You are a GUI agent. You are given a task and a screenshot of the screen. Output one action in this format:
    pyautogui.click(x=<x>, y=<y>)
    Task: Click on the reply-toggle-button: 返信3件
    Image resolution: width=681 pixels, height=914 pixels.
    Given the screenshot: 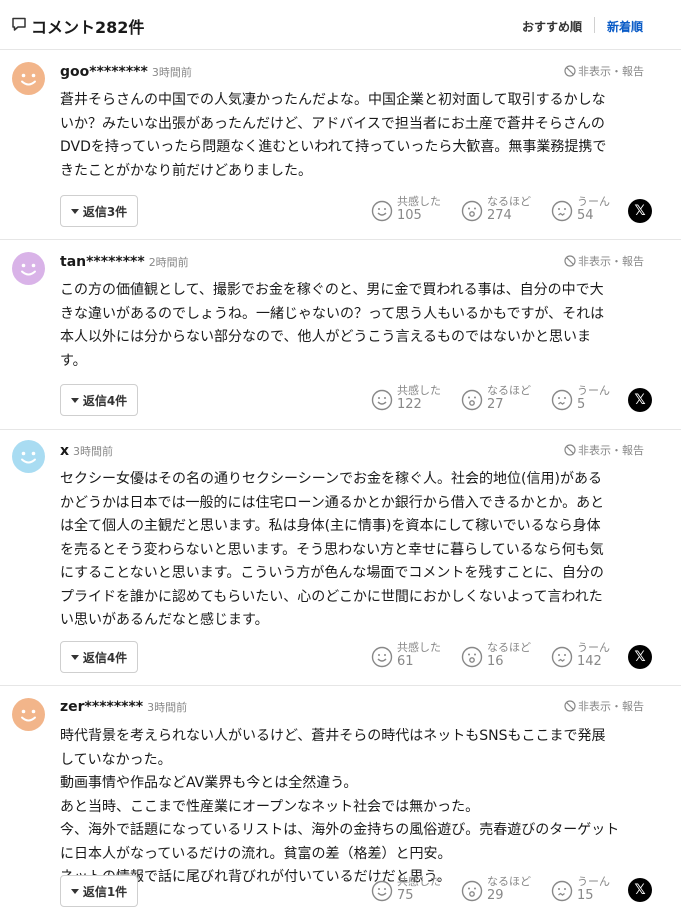 What is the action you would take?
    pyautogui.click(x=99, y=211)
    